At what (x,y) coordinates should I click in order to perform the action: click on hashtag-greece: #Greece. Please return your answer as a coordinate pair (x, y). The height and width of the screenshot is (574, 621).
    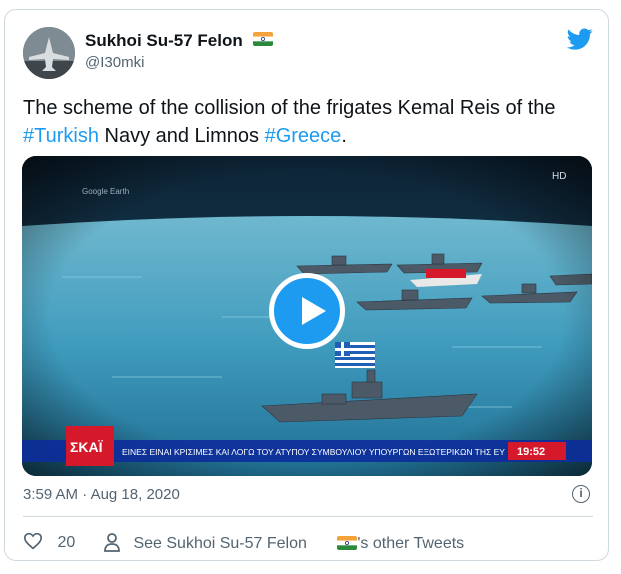
    Looking at the image, I should click on (303, 136).